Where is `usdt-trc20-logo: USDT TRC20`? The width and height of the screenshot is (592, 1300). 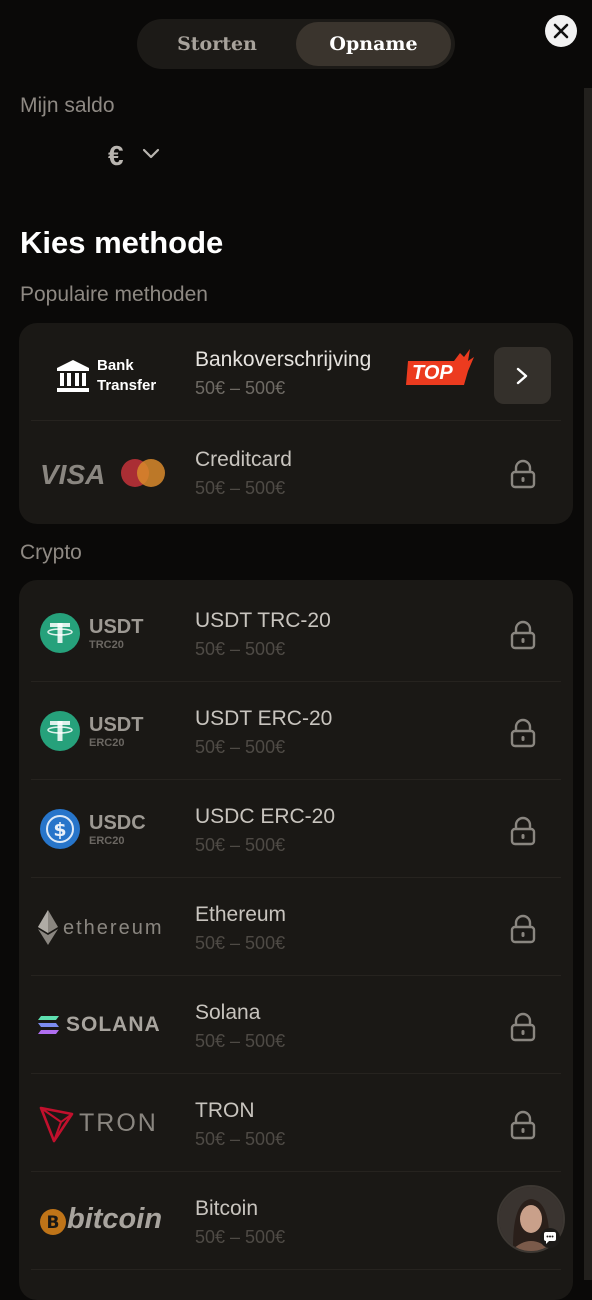 usdt-trc20-logo: USDT TRC20 is located at coordinates (112, 633).